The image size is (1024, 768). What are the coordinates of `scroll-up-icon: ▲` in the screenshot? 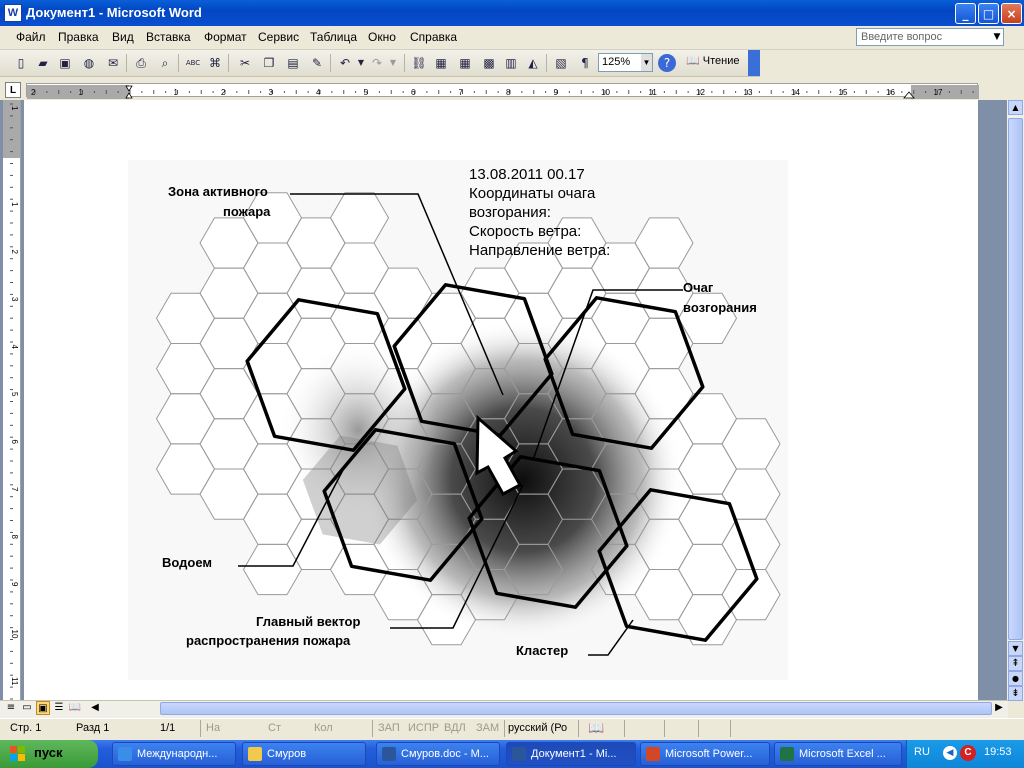 It's located at (1015, 107).